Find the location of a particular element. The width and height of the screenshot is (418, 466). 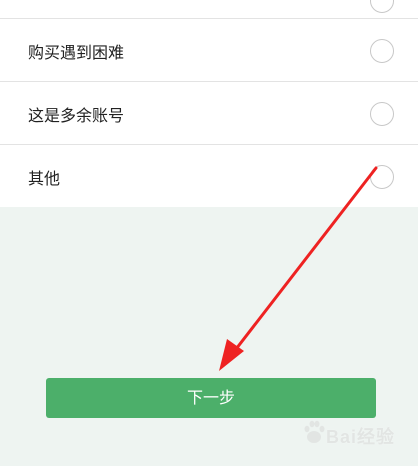

reason-option-row: 购买遇到困难 is located at coordinates (209, 51).